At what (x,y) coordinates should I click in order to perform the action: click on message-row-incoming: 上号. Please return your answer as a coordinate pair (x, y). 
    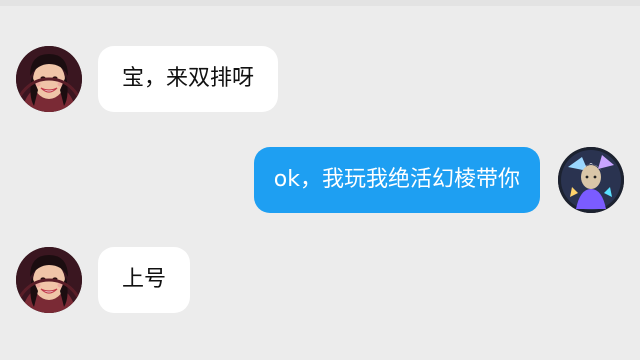
    Looking at the image, I should click on (103, 280).